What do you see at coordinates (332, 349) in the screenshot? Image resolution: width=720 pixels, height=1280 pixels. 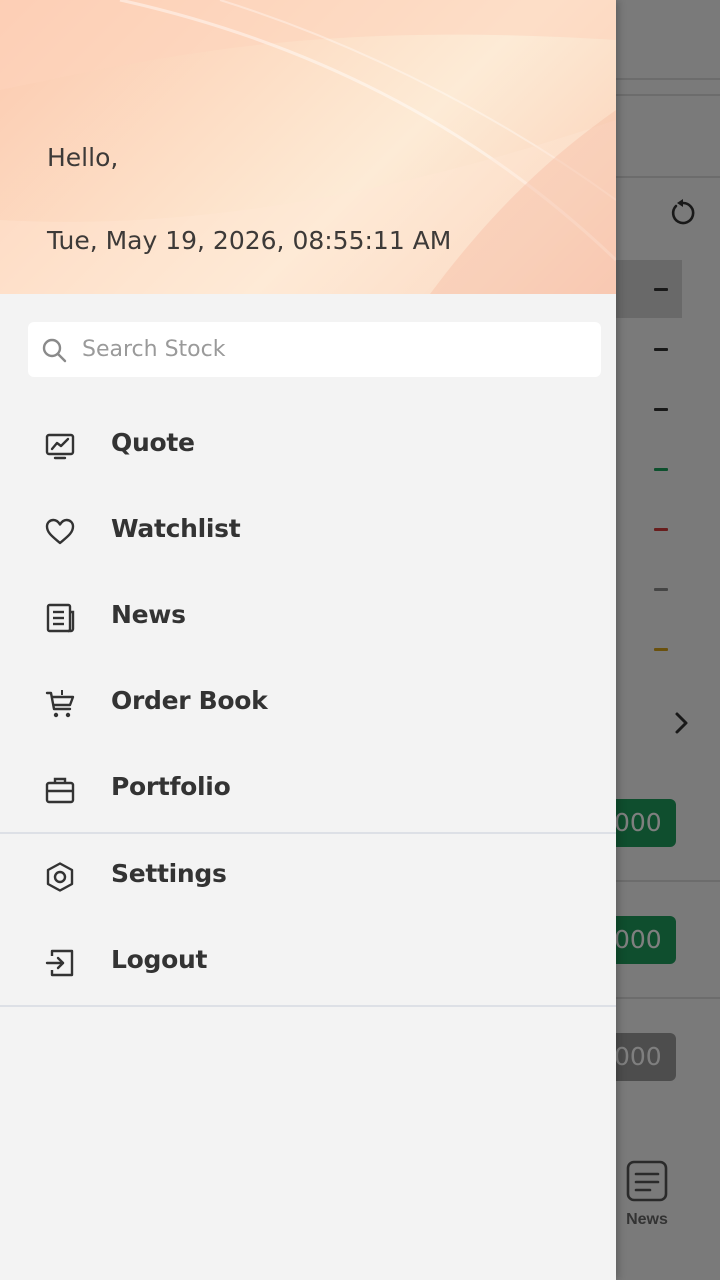 I see `search-stock-input` at bounding box center [332, 349].